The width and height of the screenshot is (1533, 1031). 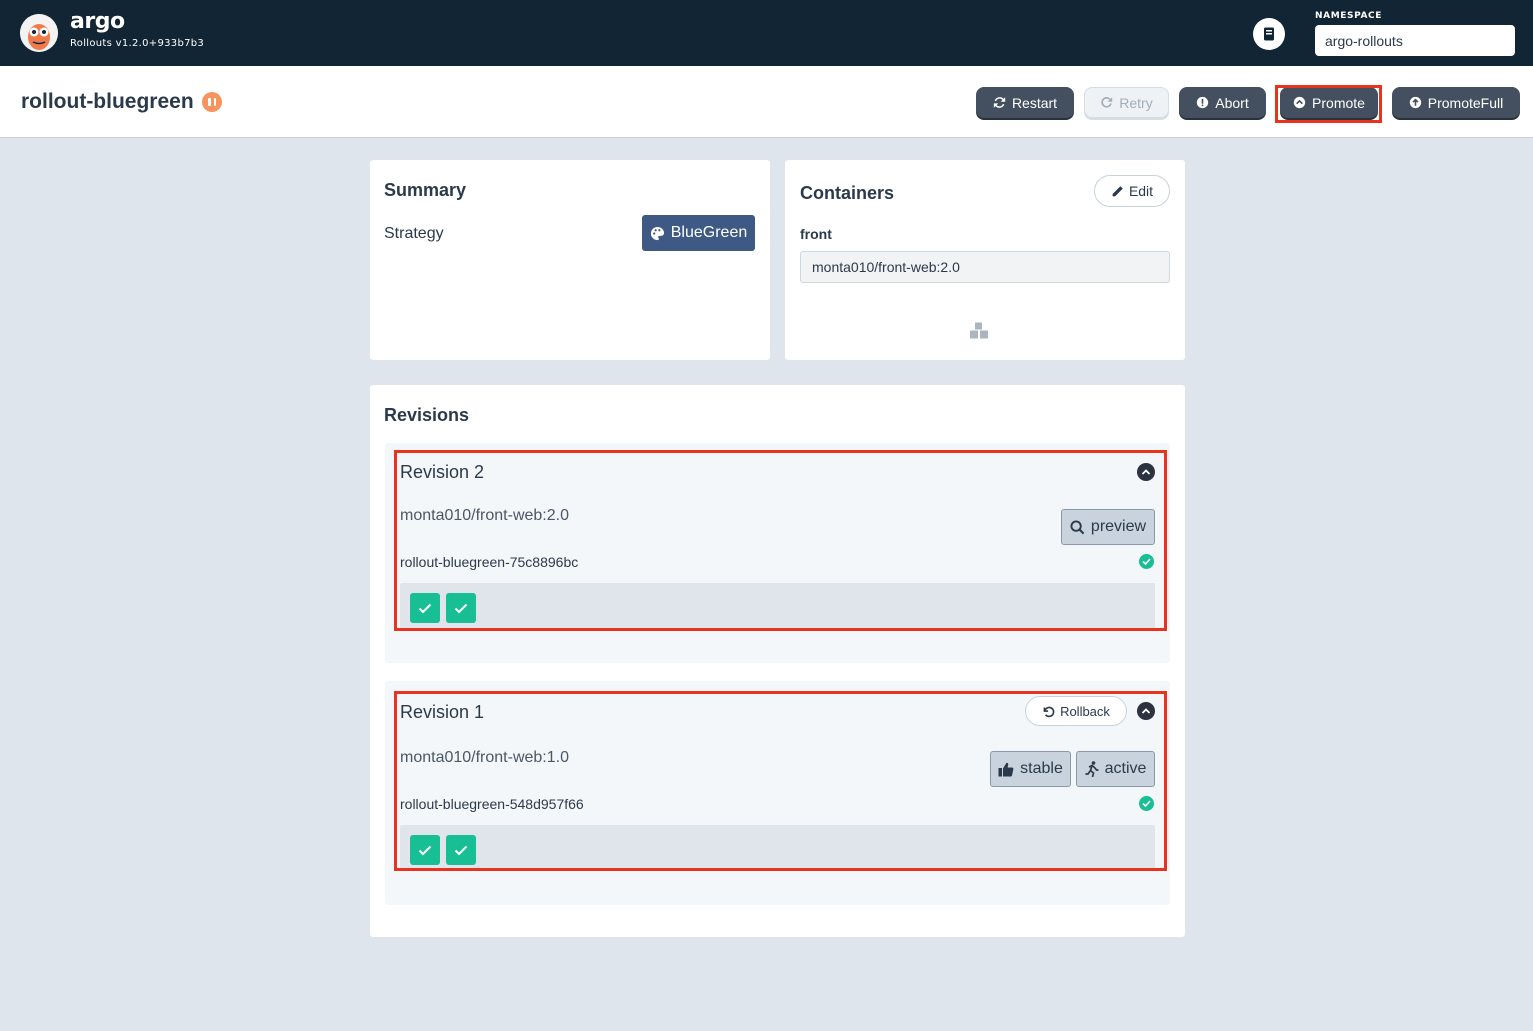 I want to click on promote-button: Promote, so click(x=1329, y=102).